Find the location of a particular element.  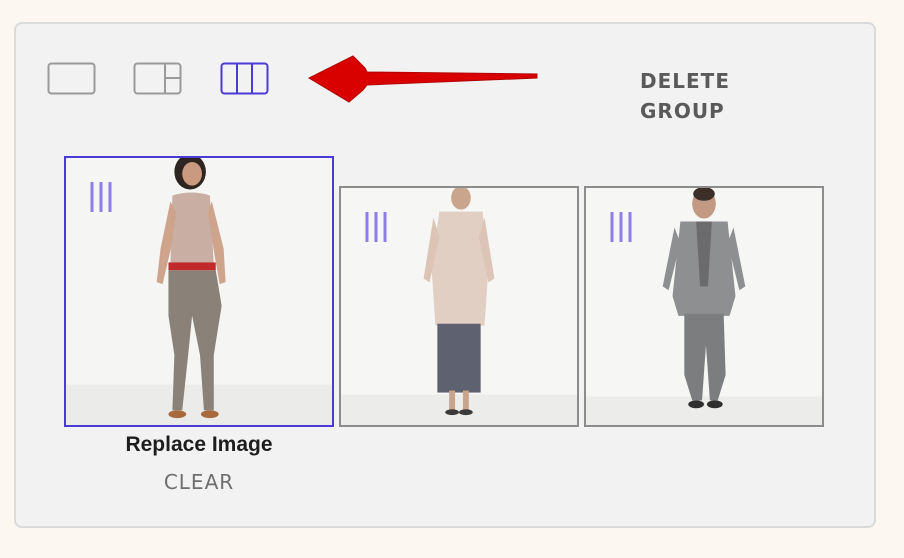

clear-button: CLEAR is located at coordinates (199, 484).